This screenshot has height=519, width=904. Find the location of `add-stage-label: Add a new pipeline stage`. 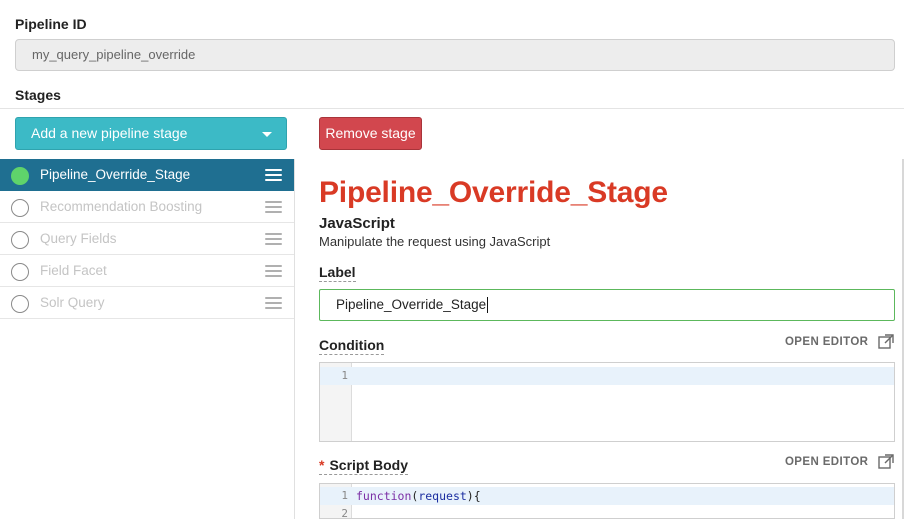

add-stage-label: Add a new pipeline stage is located at coordinates (109, 133).